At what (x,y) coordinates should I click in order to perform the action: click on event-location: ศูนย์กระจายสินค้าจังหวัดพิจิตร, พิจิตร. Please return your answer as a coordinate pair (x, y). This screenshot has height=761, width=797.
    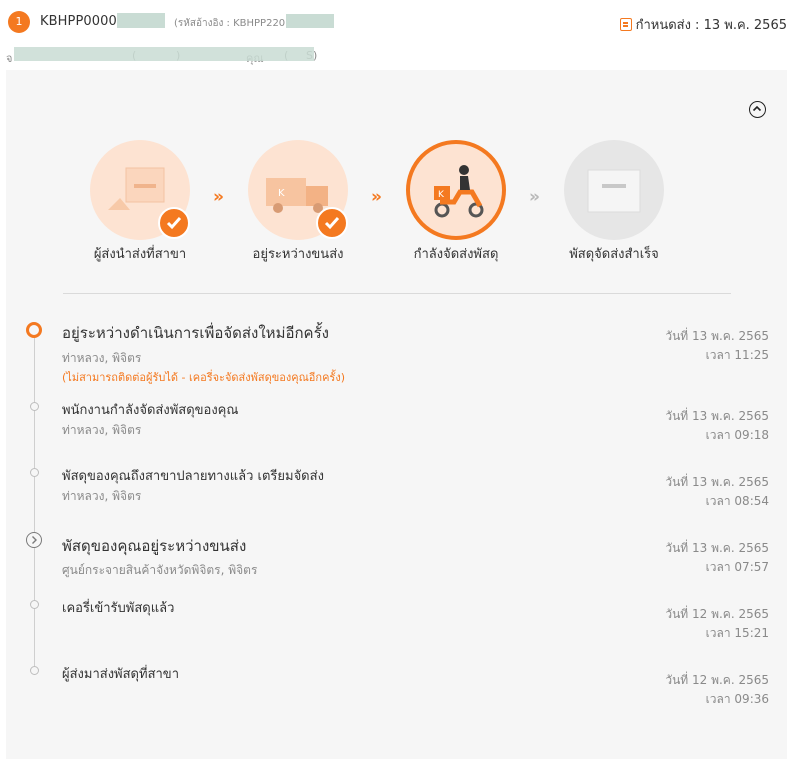
    Looking at the image, I should click on (160, 570).